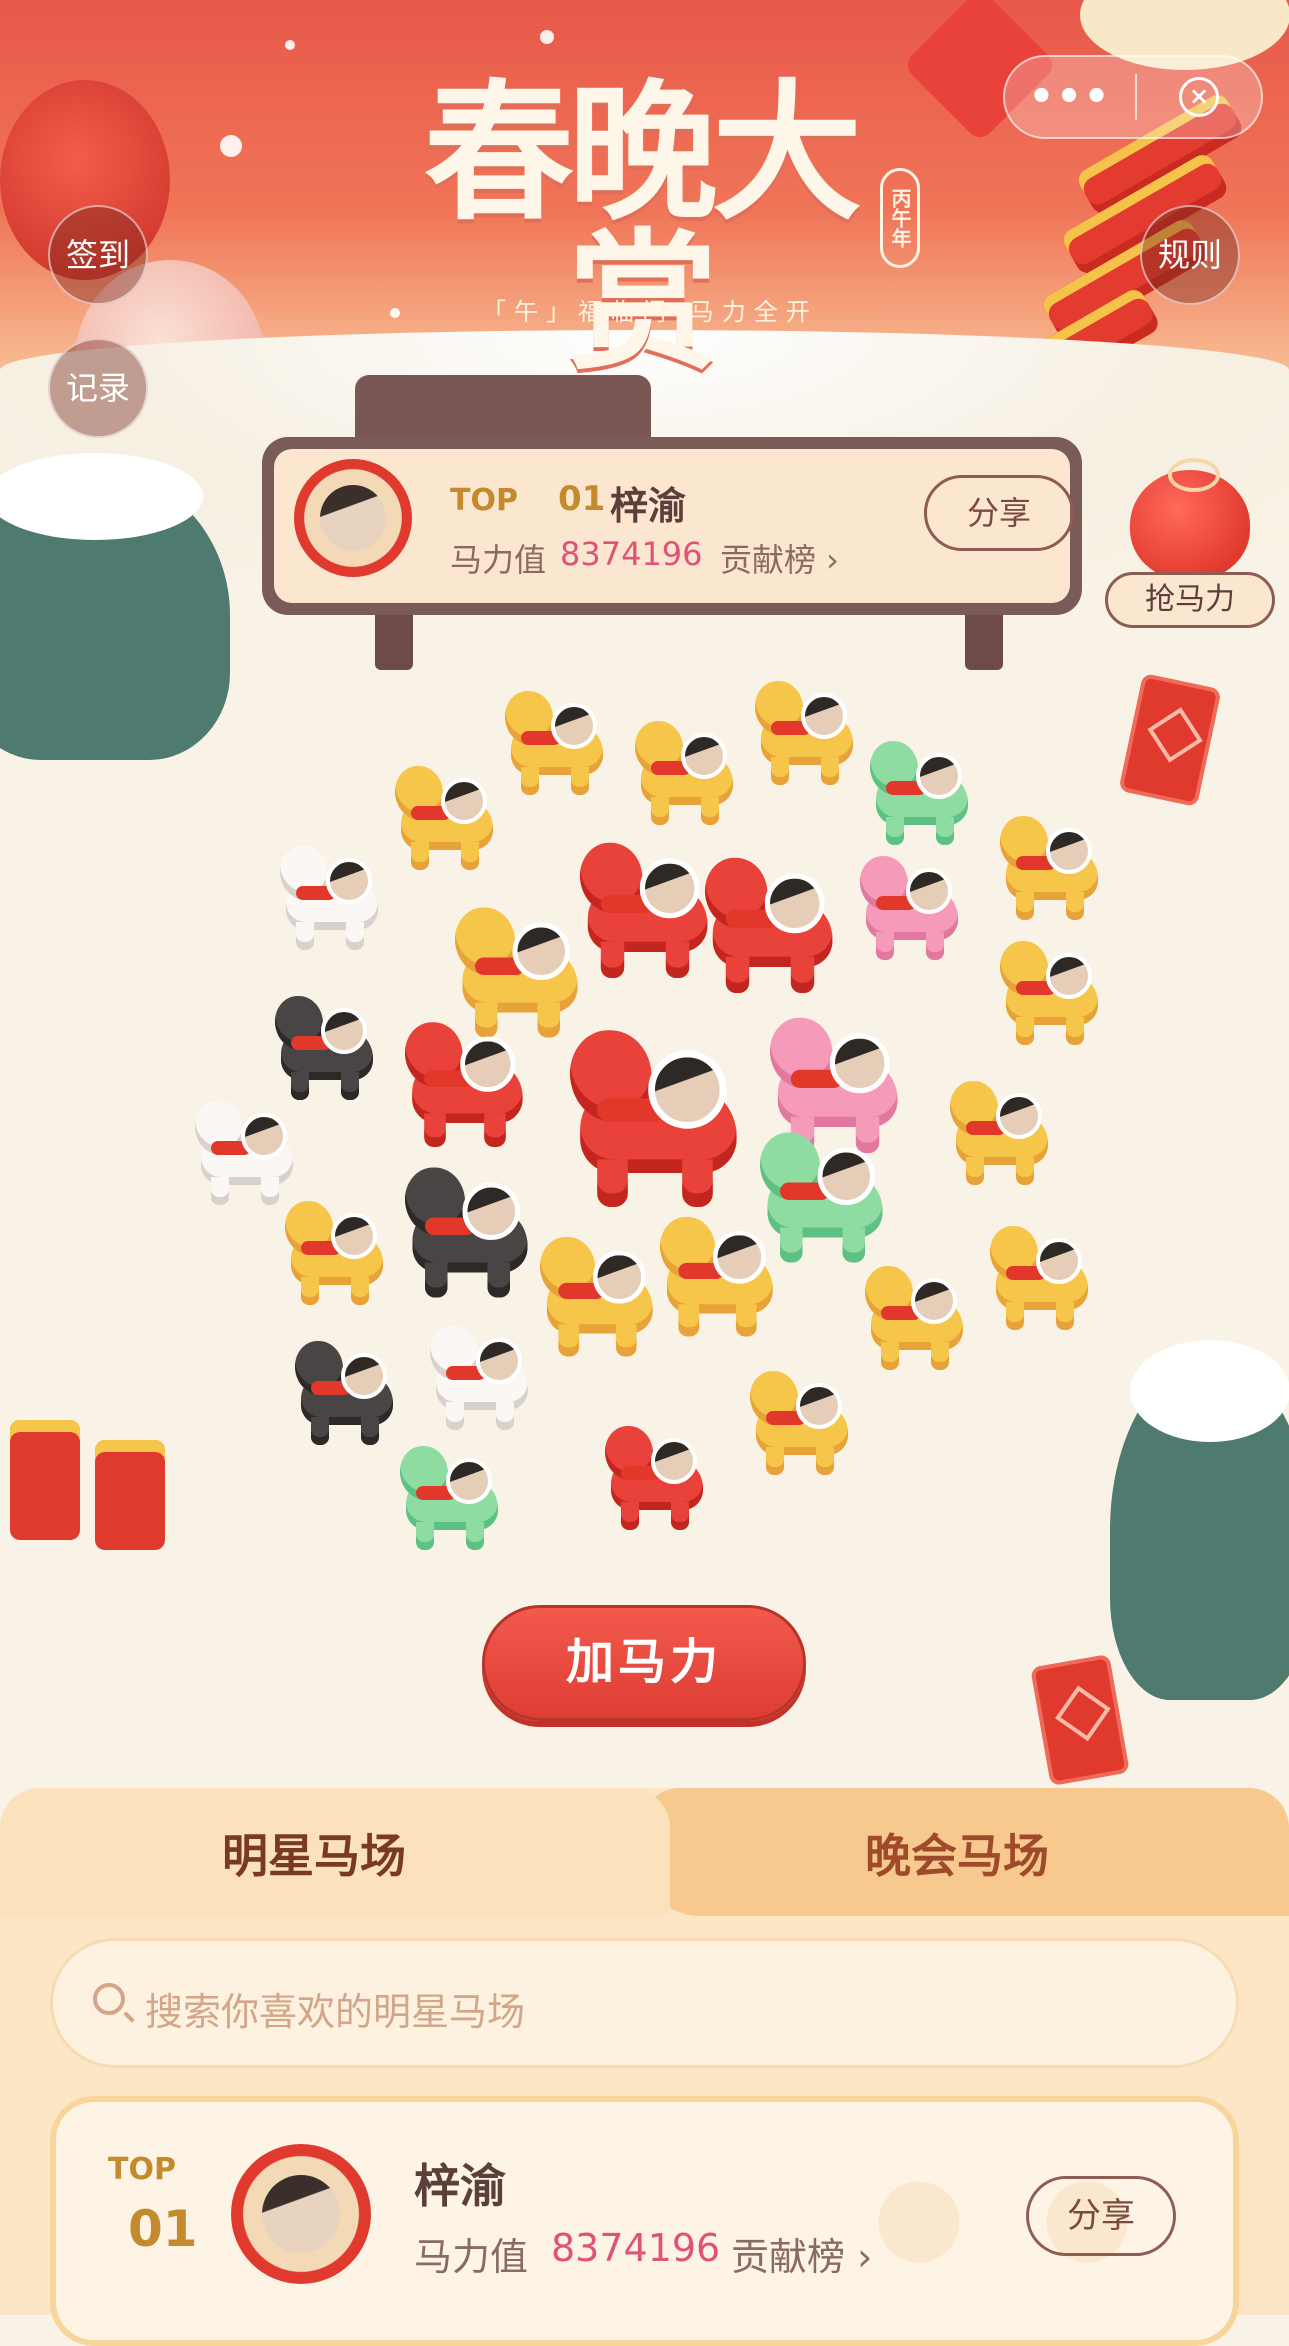 The image size is (1289, 2346). Describe the element at coordinates (98, 388) in the screenshot. I see `records-button: 记录` at that location.